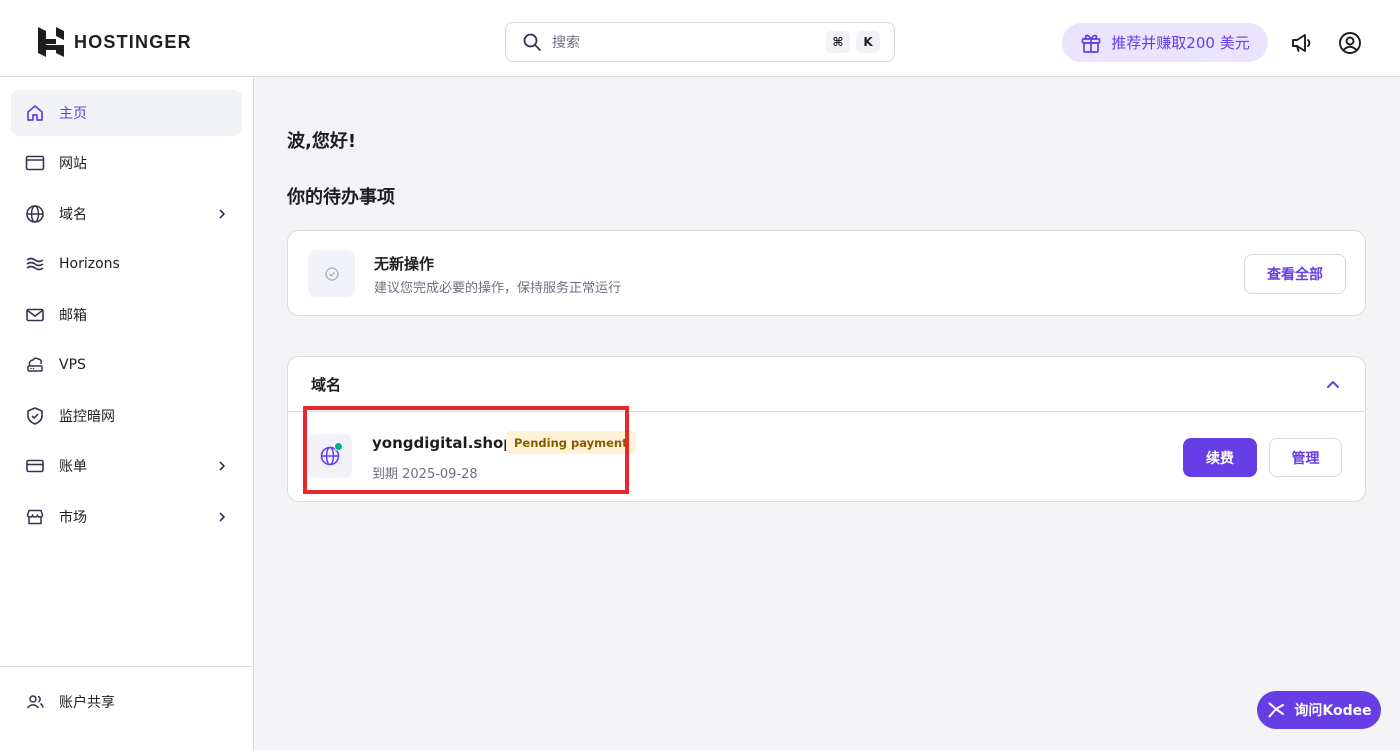  I want to click on shortcut-key-cmd: ⌘, so click(838, 42).